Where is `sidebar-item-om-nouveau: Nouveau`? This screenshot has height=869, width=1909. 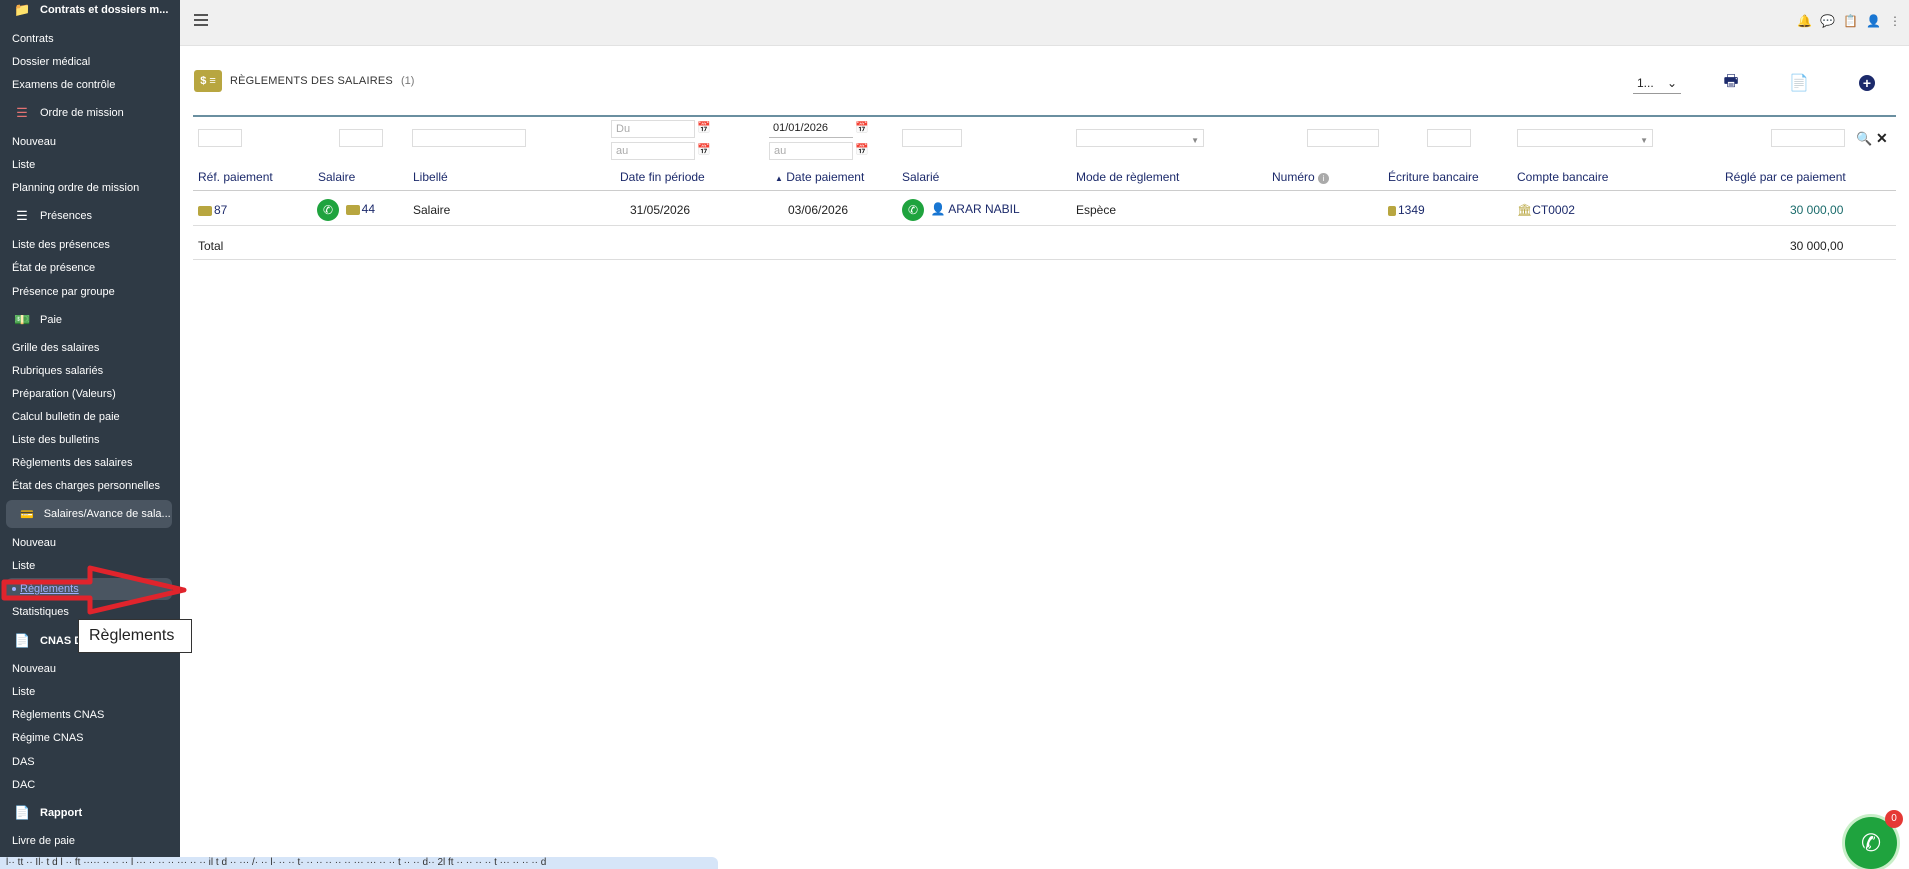
sidebar-item-om-nouveau: Nouveau is located at coordinates (90, 142).